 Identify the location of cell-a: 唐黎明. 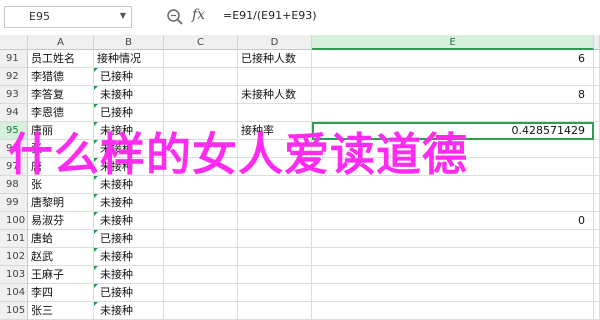
(61, 203).